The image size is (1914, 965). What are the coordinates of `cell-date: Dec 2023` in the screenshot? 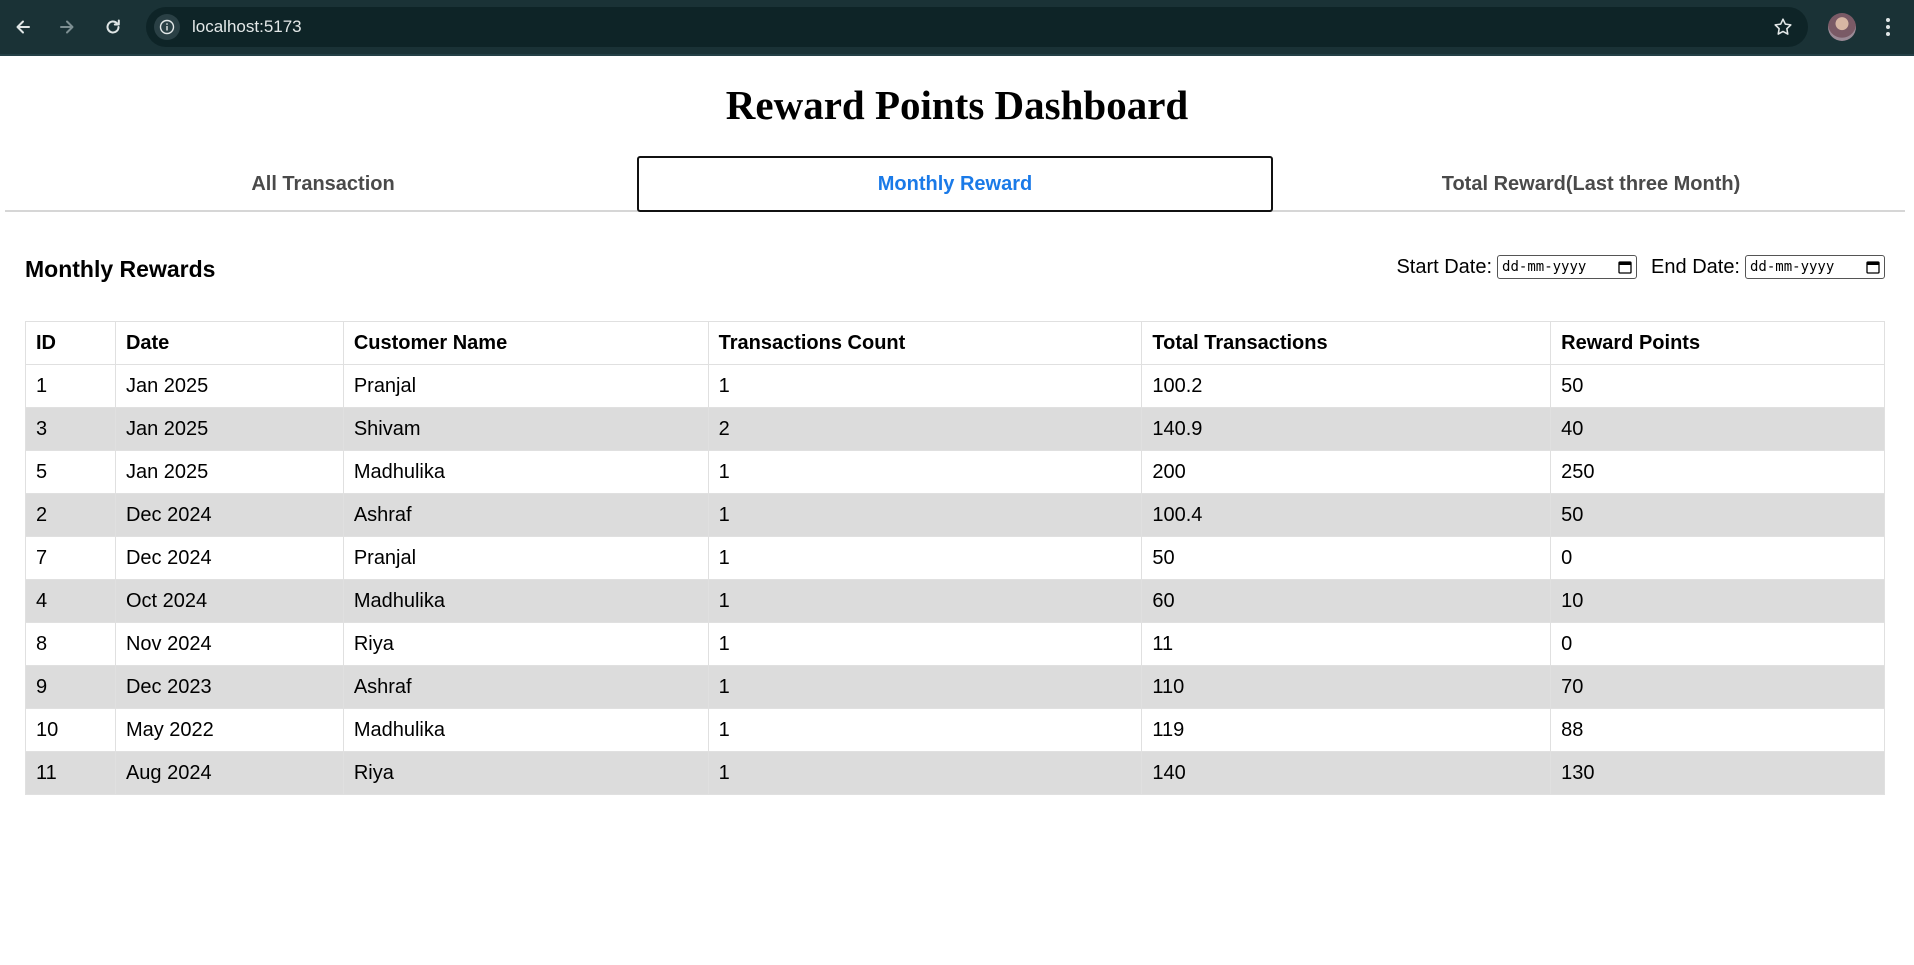 It's located at (229, 687).